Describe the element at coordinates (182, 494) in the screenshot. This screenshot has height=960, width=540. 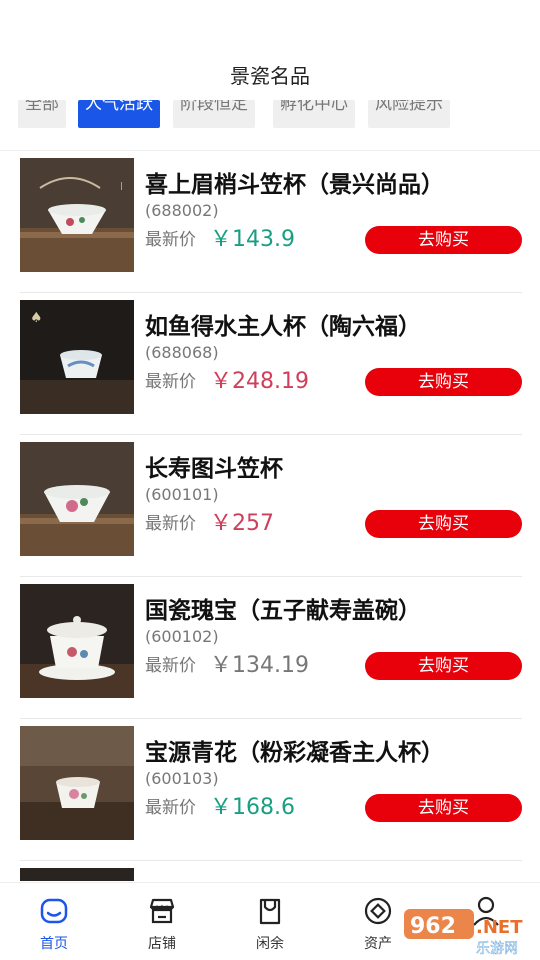
I see `product-code: (600101)` at that location.